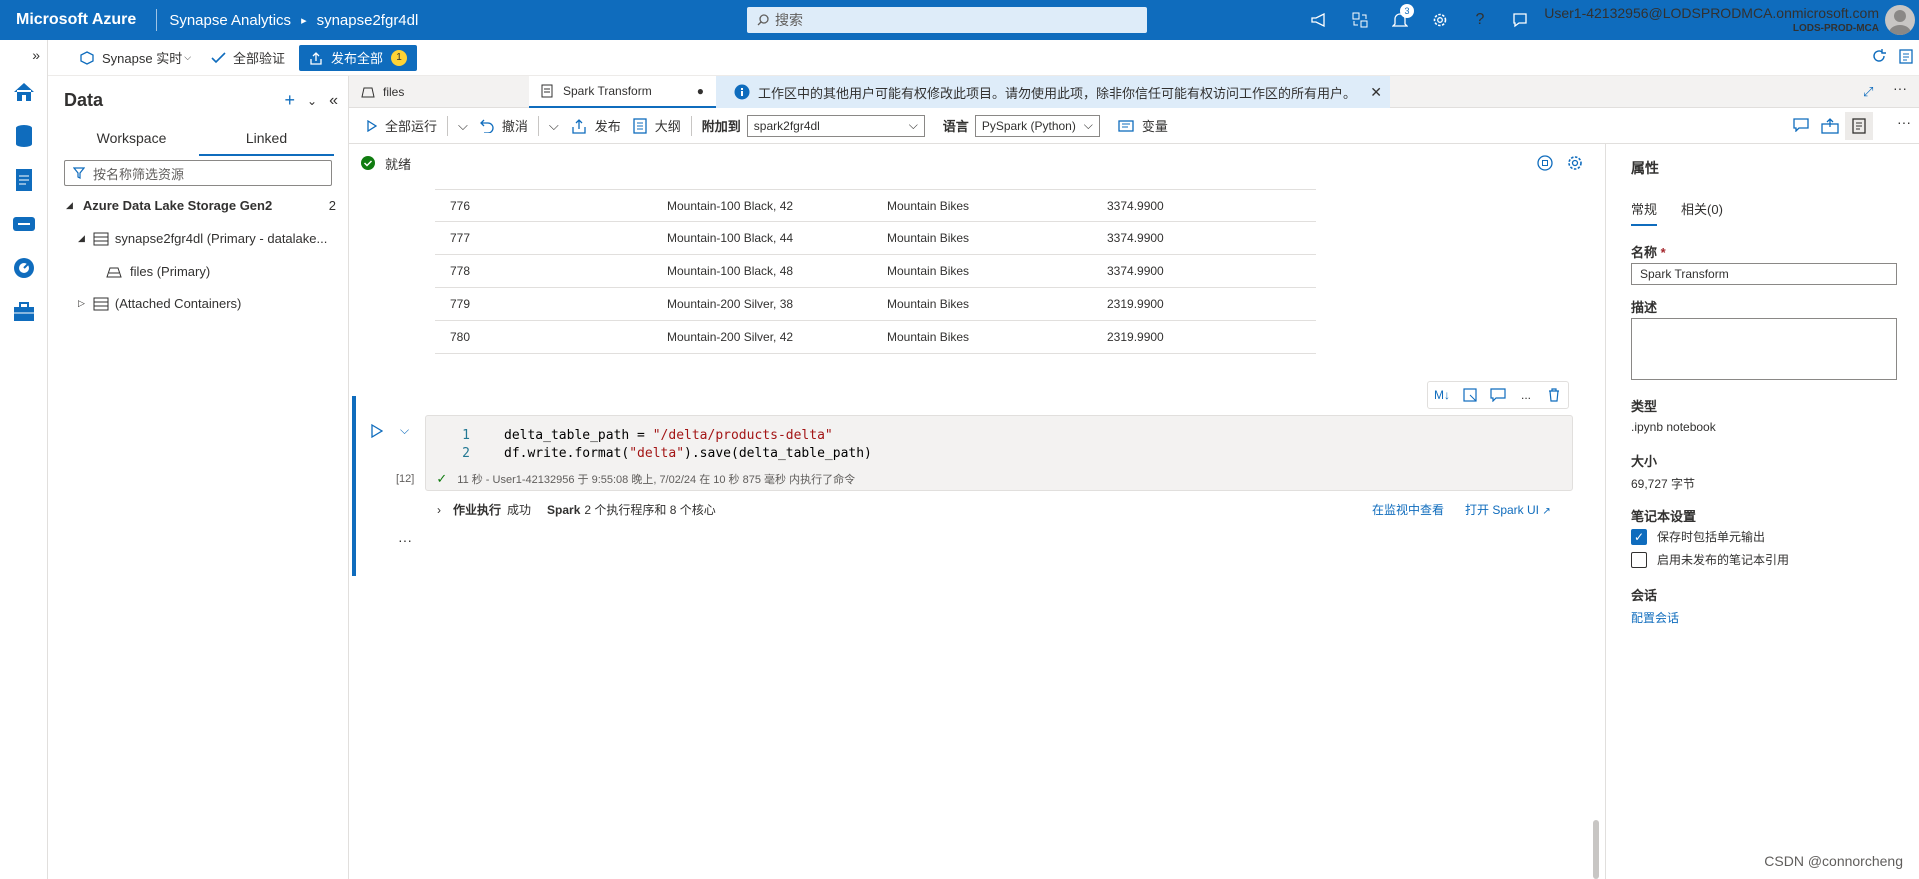  What do you see at coordinates (354, 486) in the screenshot?
I see `active-cell-indicator` at bounding box center [354, 486].